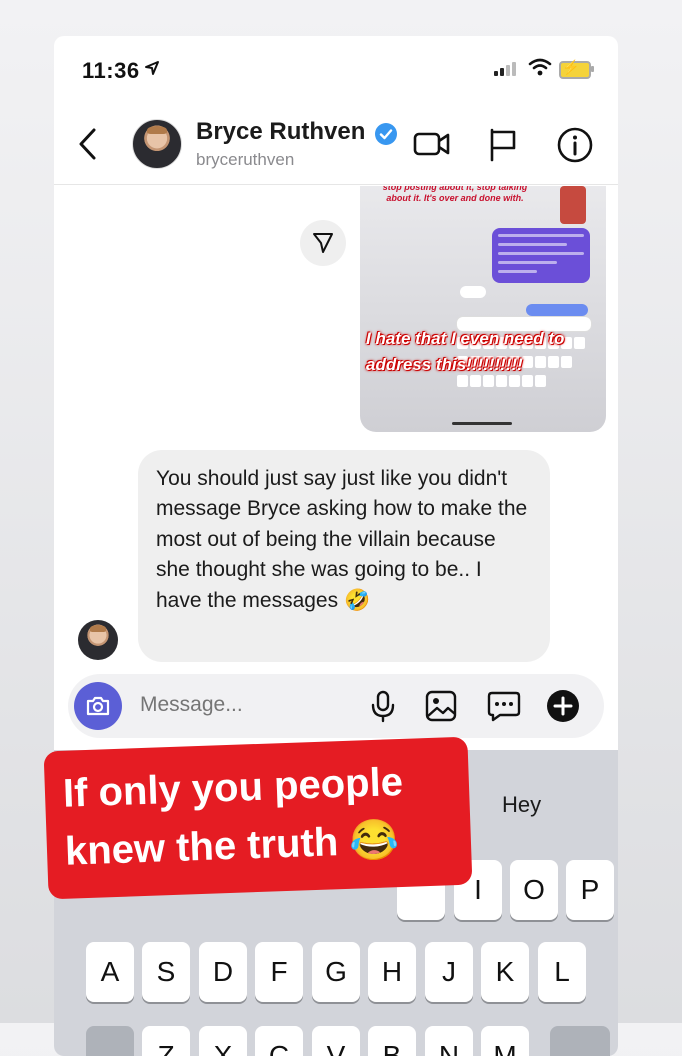  What do you see at coordinates (449, 972) in the screenshot?
I see `key-j: J` at bounding box center [449, 972].